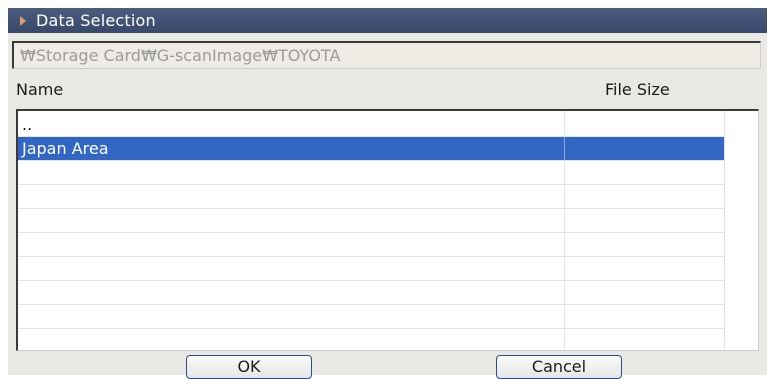 The width and height of the screenshot is (775, 379). Describe the element at coordinates (387, 20) in the screenshot. I see `titlebar: Data Selection` at that location.